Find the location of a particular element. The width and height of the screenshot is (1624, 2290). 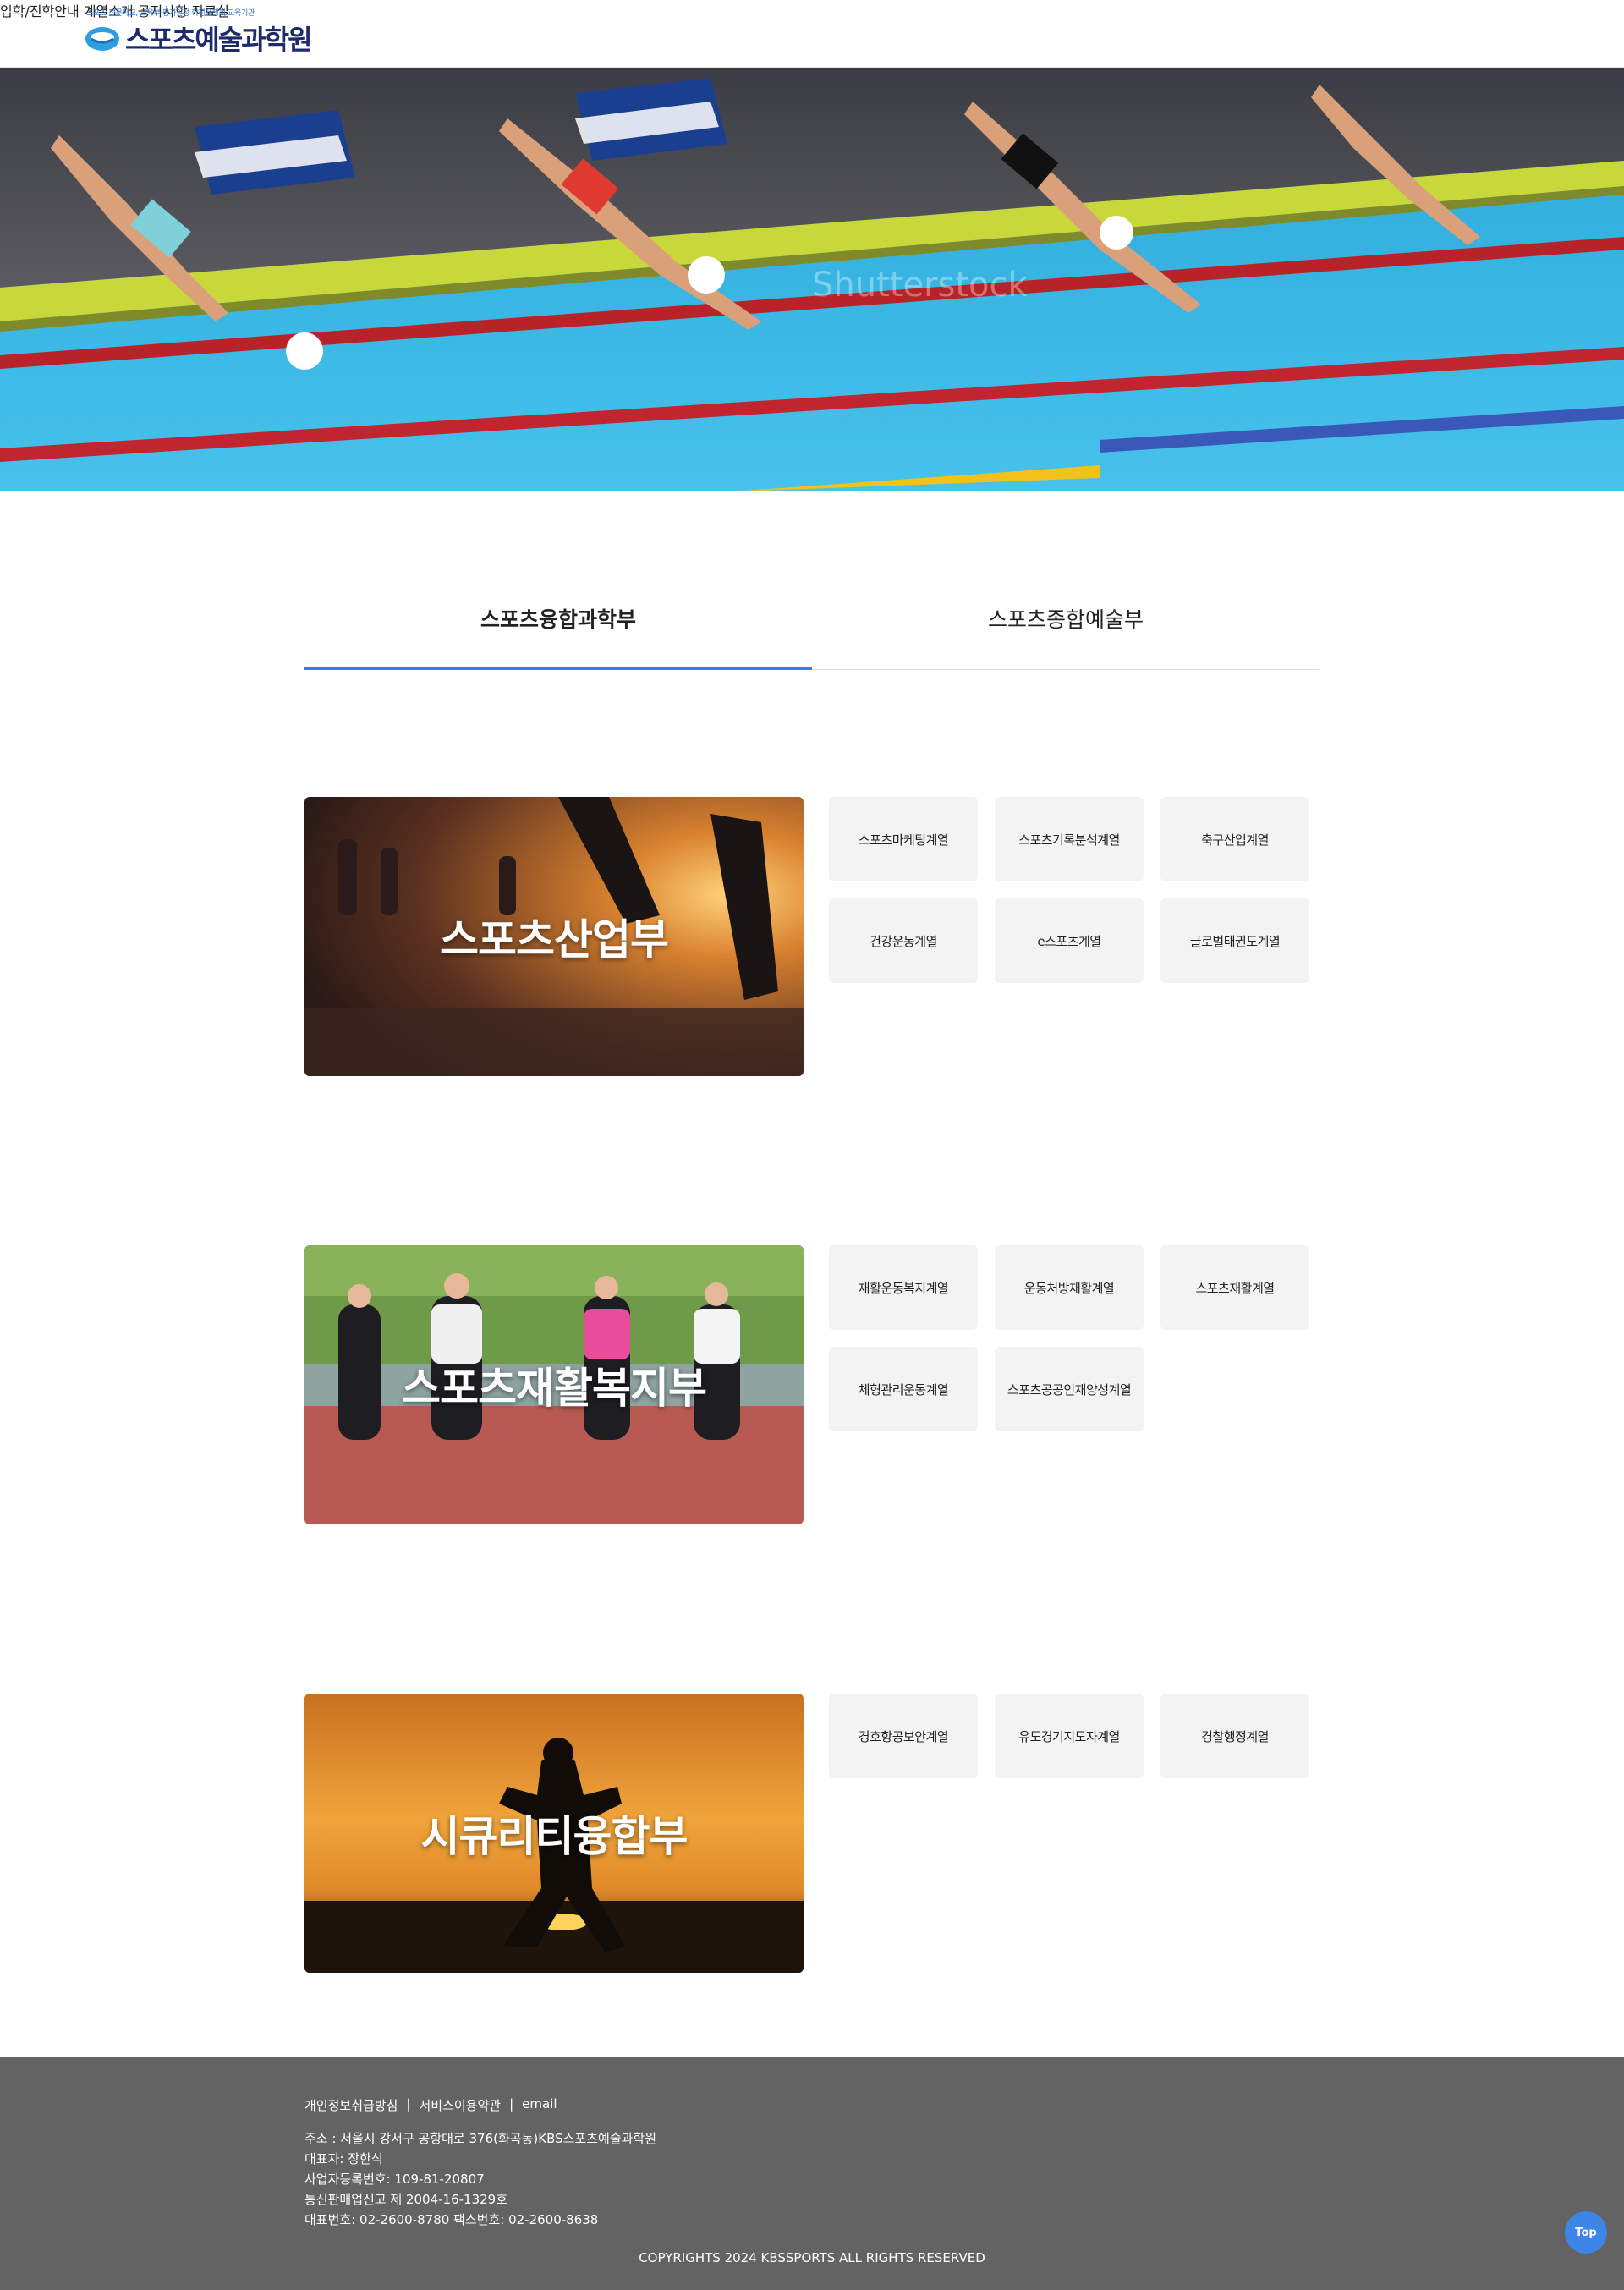

tab-sports-science: 스포츠융합과학부 is located at coordinates (558, 627).